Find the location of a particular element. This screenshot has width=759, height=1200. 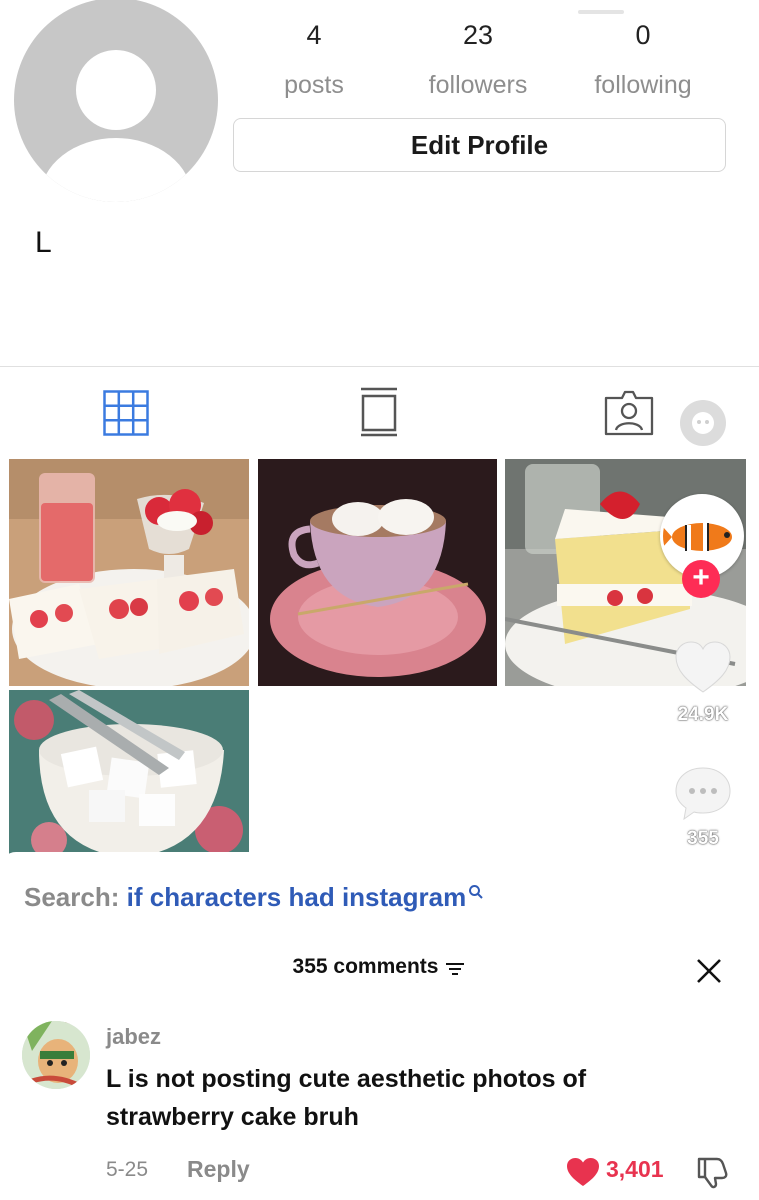

tab-reels is located at coordinates (379, 414).